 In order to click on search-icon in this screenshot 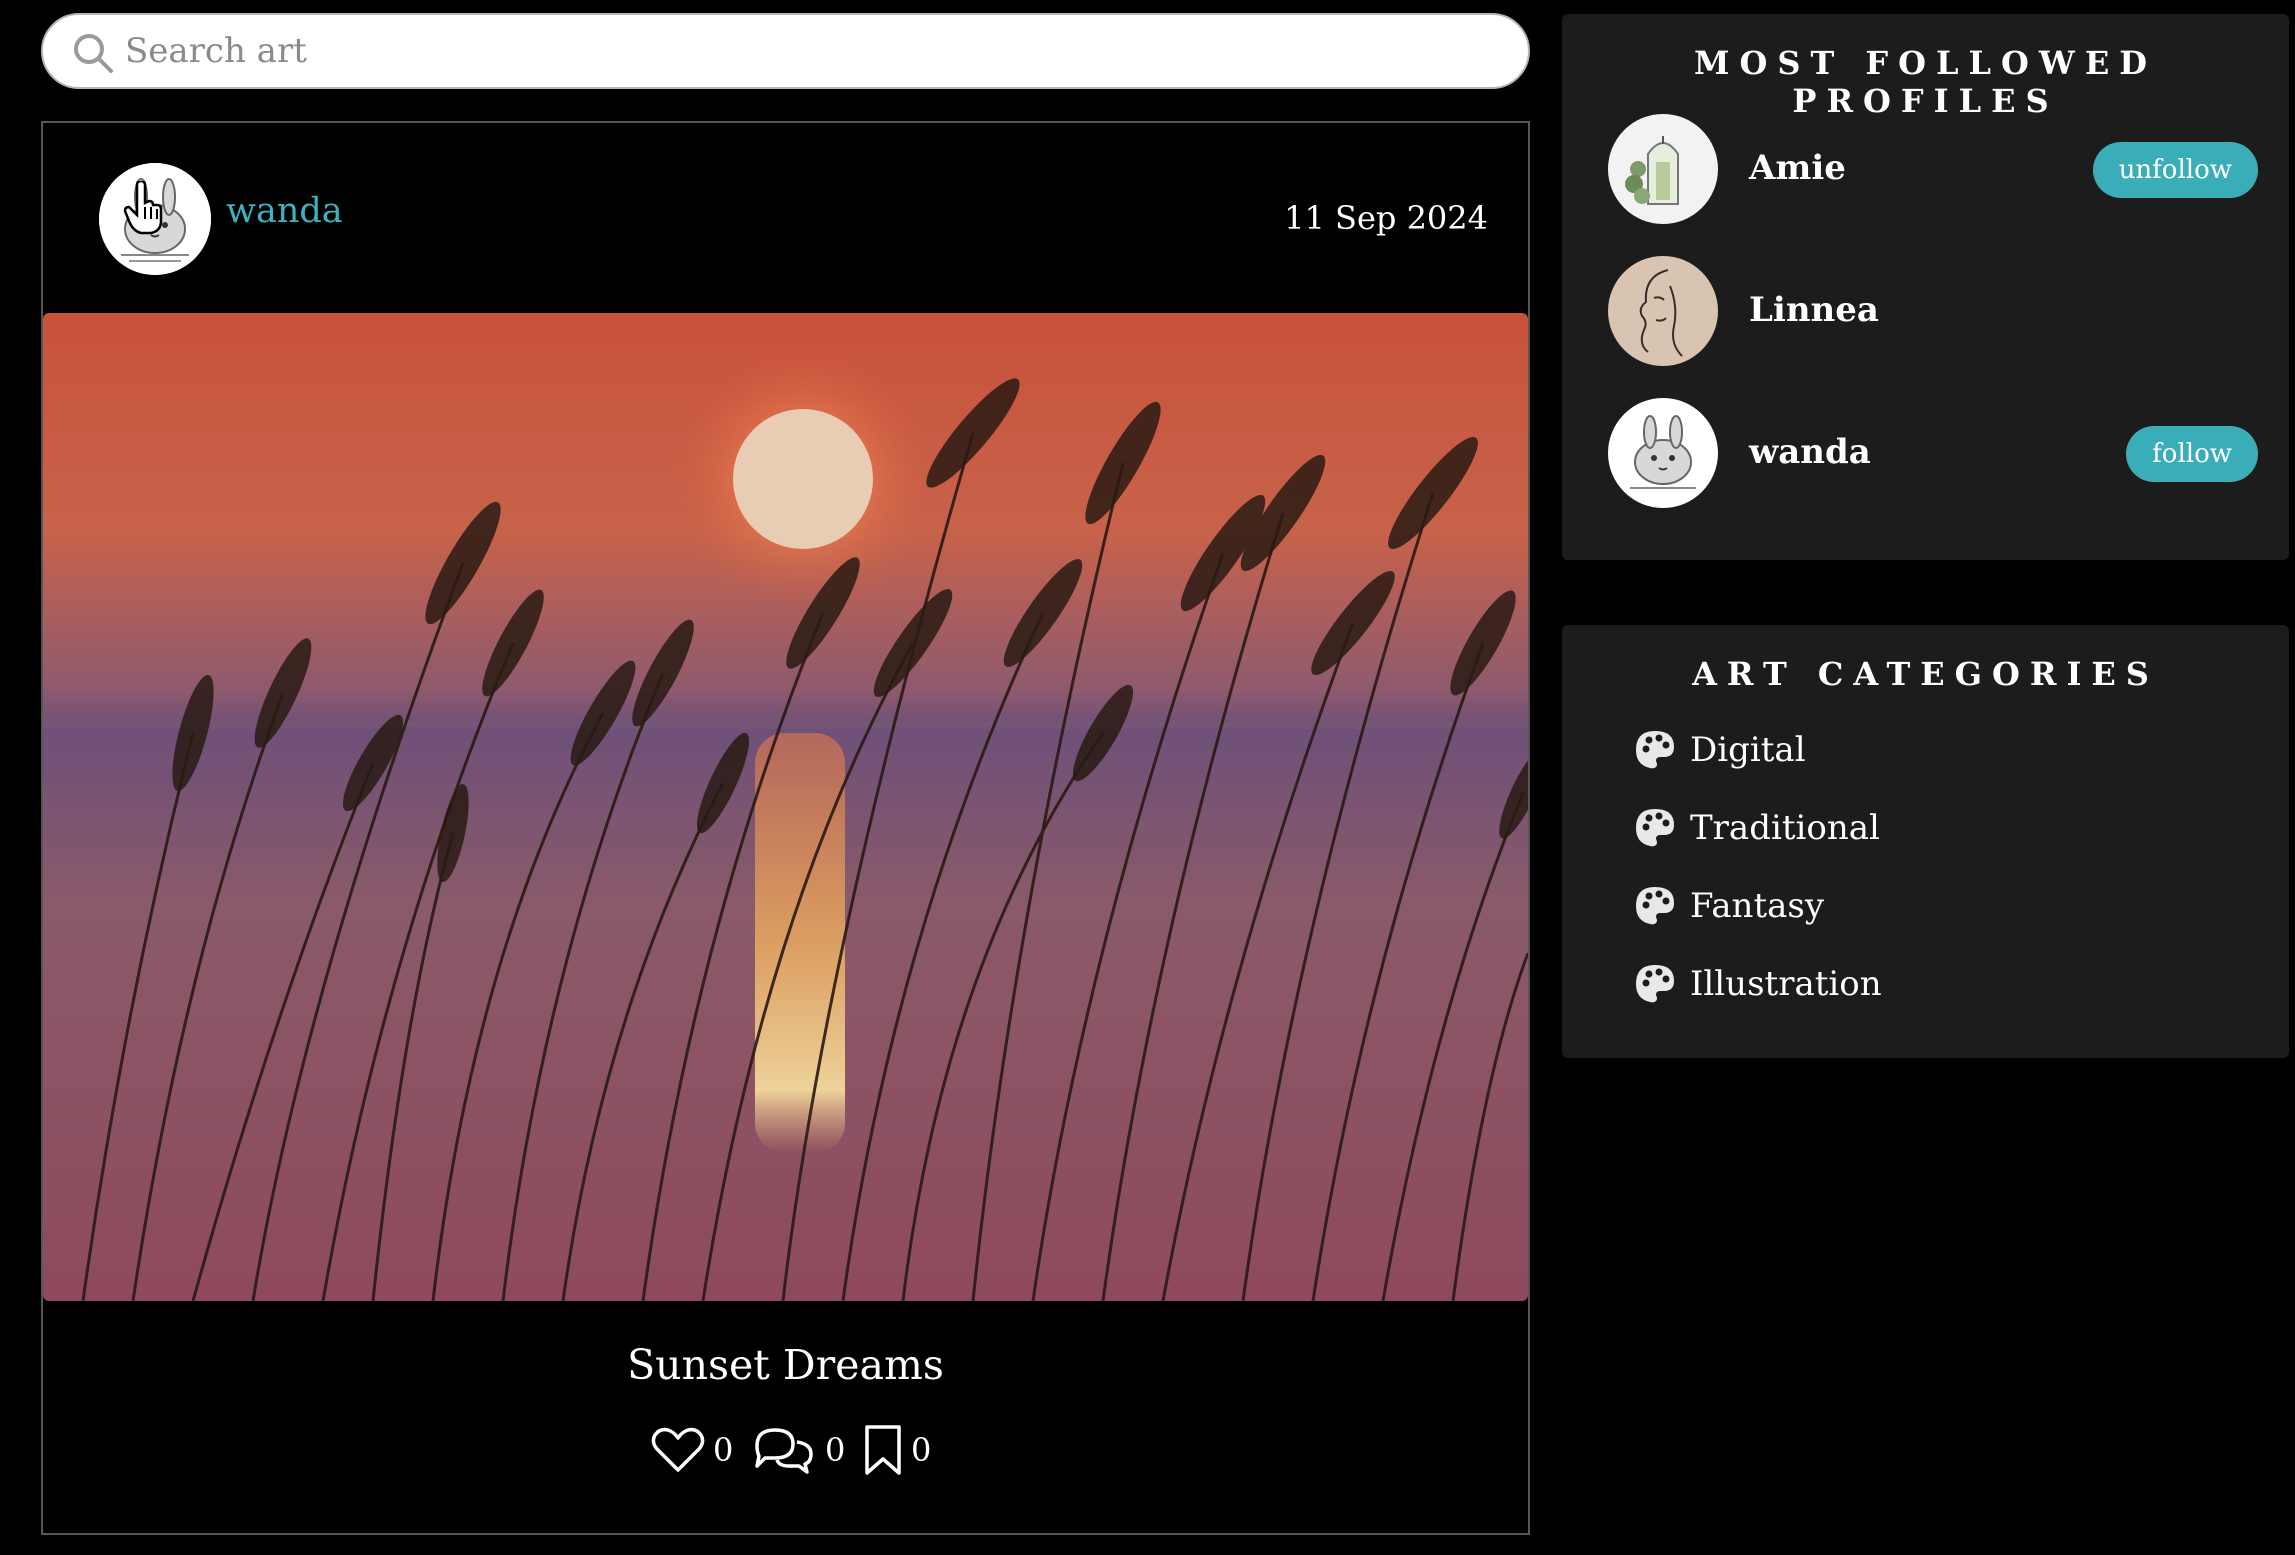, I will do `click(93, 53)`.